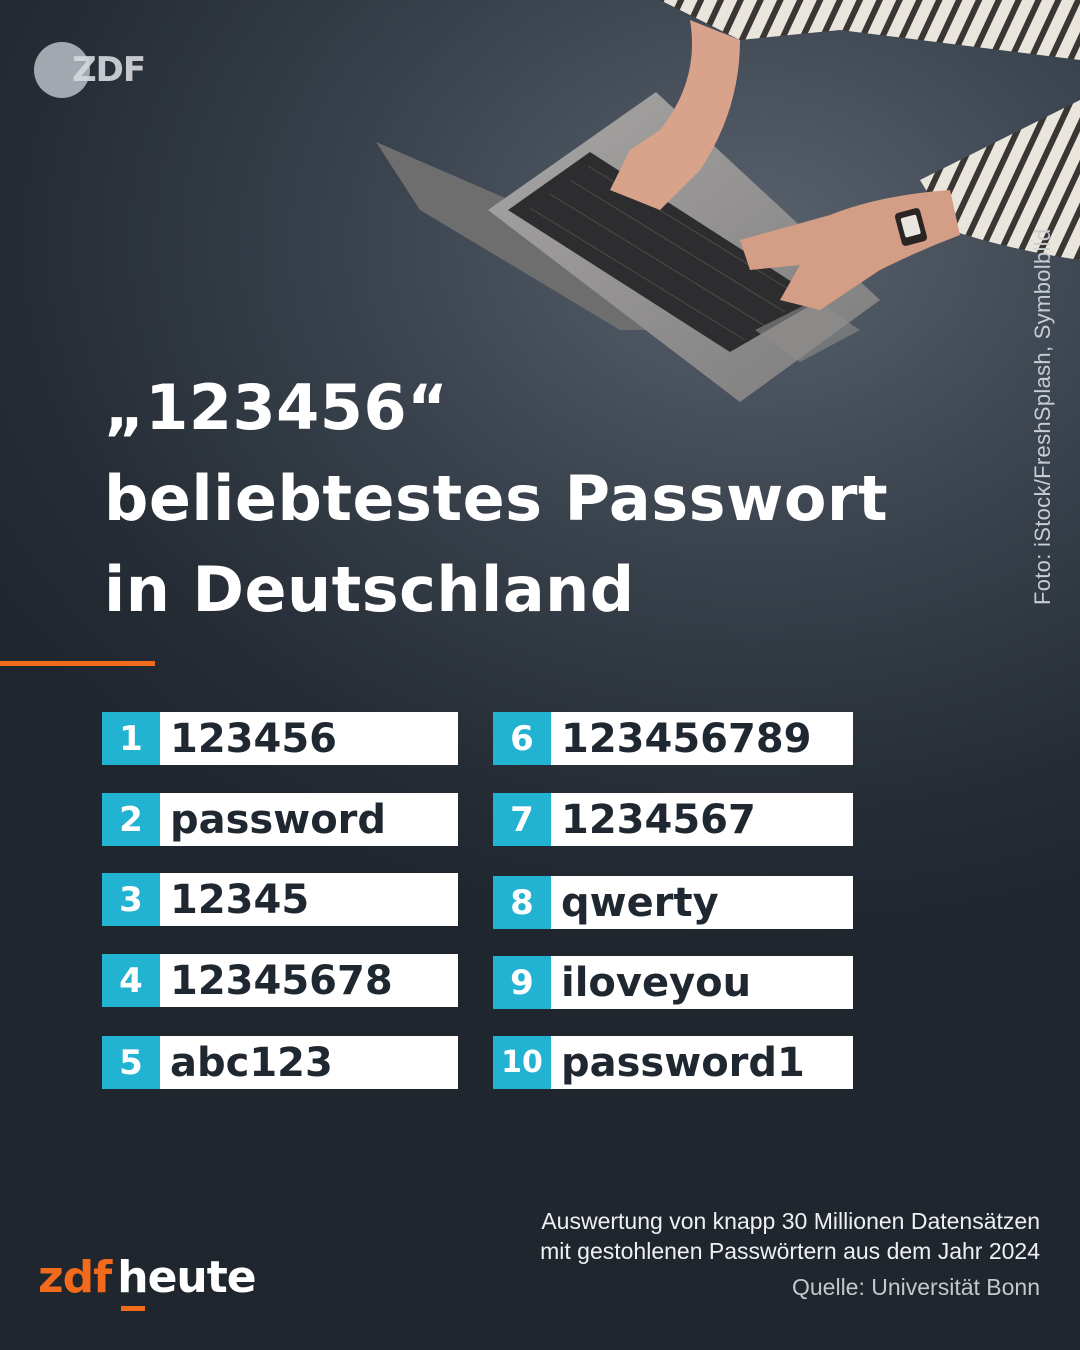 Image resolution: width=1080 pixels, height=1350 pixels. I want to click on ranking-item-10: 10 password1, so click(673, 1062).